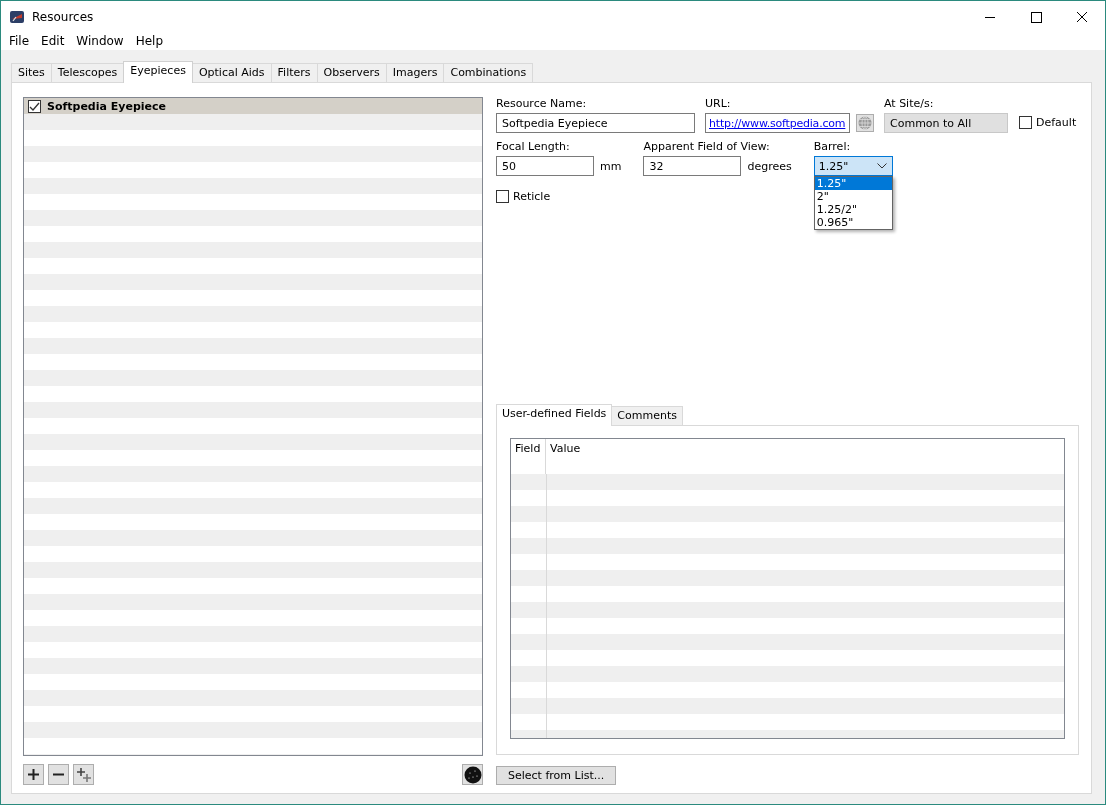 Image resolution: width=1106 pixels, height=805 pixels. What do you see at coordinates (565, 449) in the screenshot?
I see `column-header: Value` at bounding box center [565, 449].